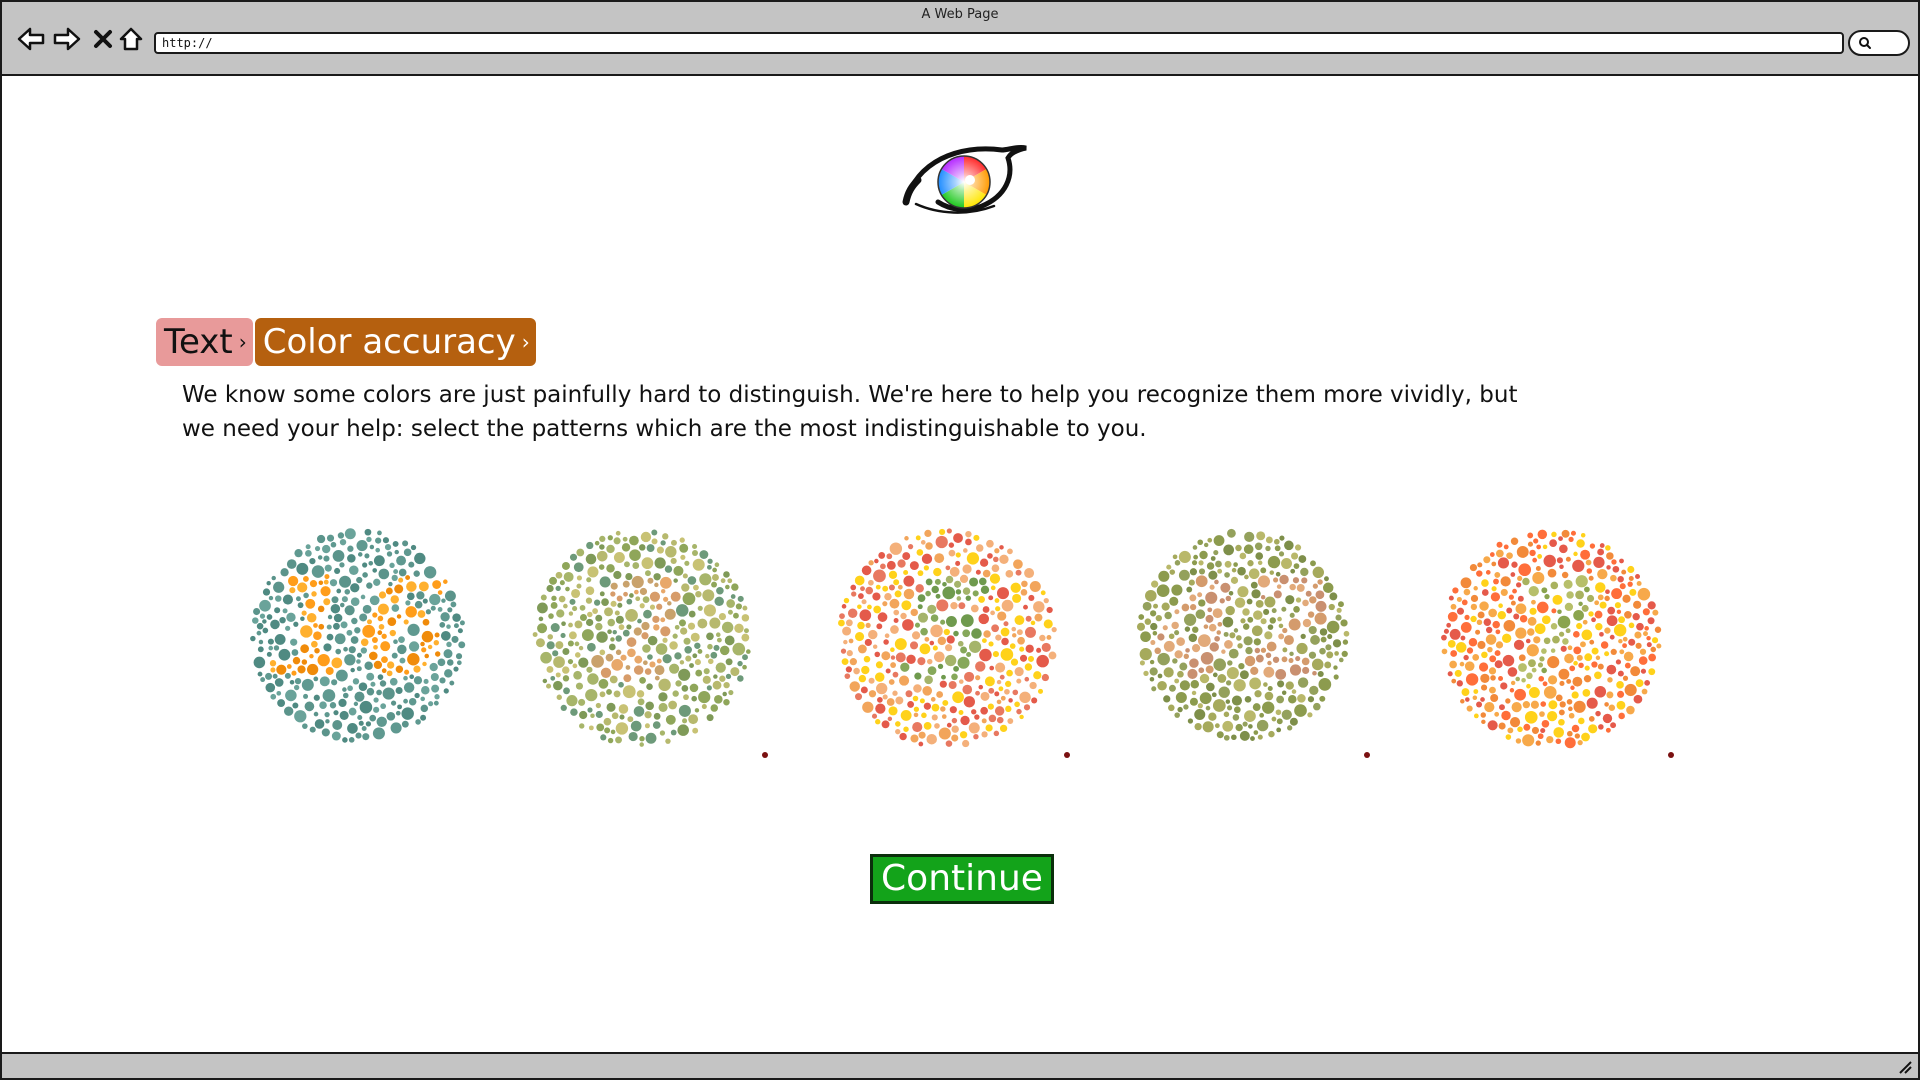 The width and height of the screenshot is (1920, 1080). I want to click on resize-grip-icon, so click(1904, 1066).